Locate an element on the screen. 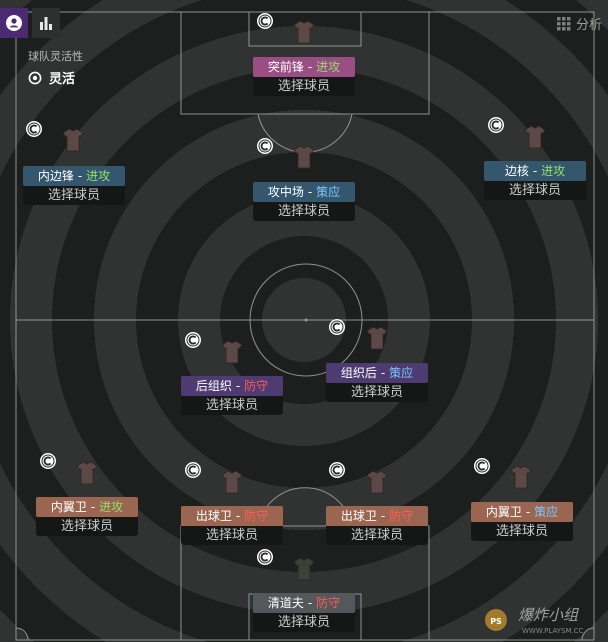 Image resolution: width=608 pixels, height=642 pixels. watermark-logo: PS 爆炸小组 WWW.PLAYSM.CC is located at coordinates (542, 620).